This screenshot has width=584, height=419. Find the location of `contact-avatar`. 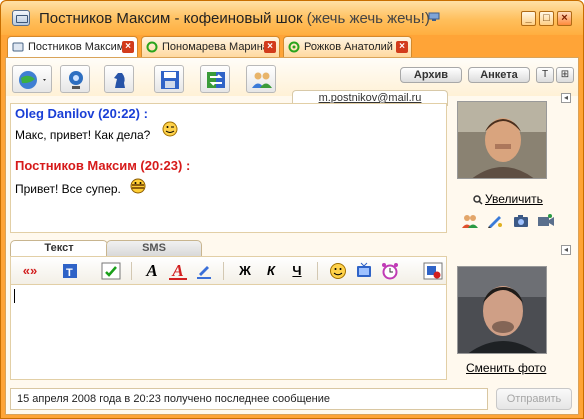

contact-avatar is located at coordinates (502, 140).